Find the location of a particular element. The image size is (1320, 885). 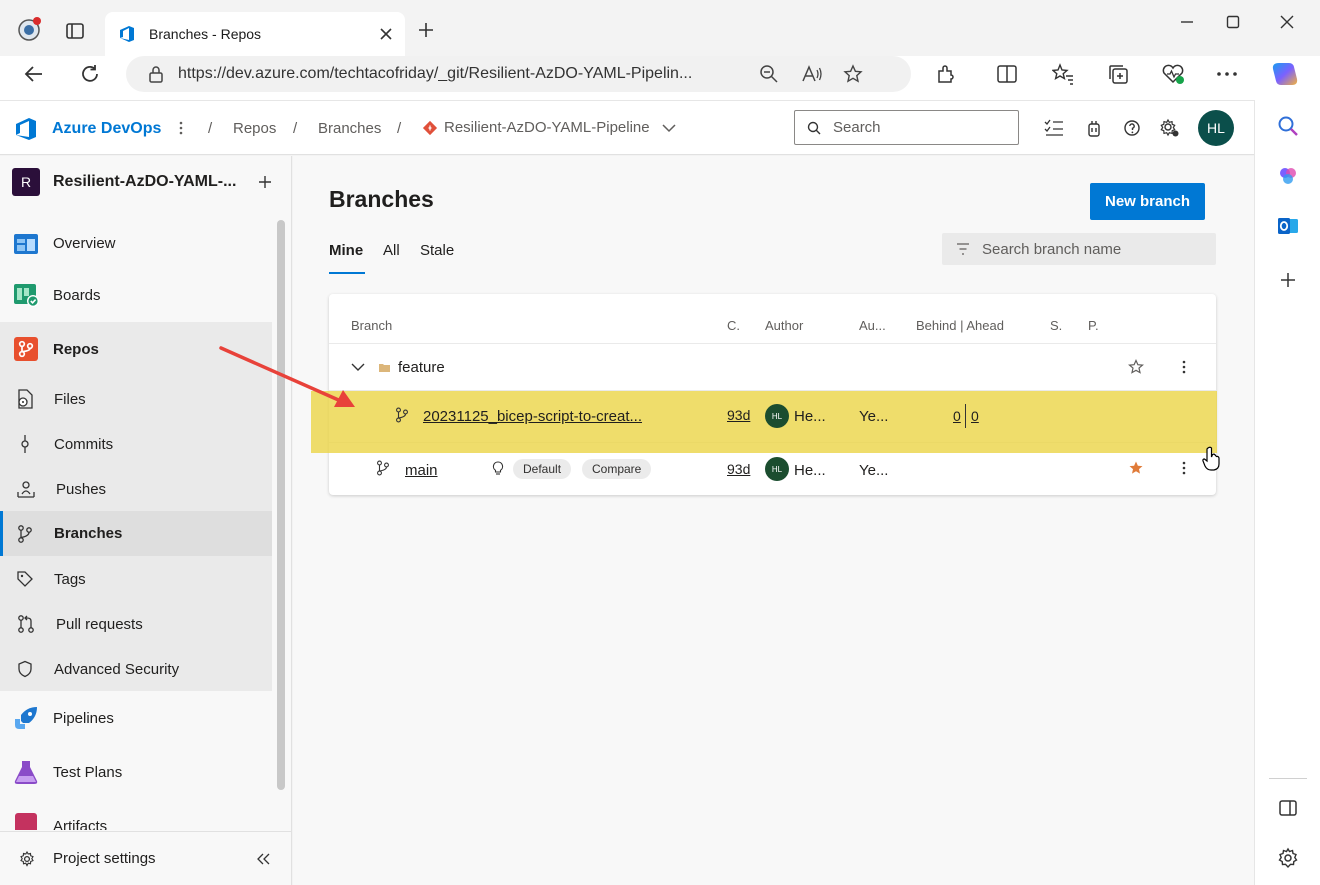

close-tab-icon is located at coordinates (386, 34).